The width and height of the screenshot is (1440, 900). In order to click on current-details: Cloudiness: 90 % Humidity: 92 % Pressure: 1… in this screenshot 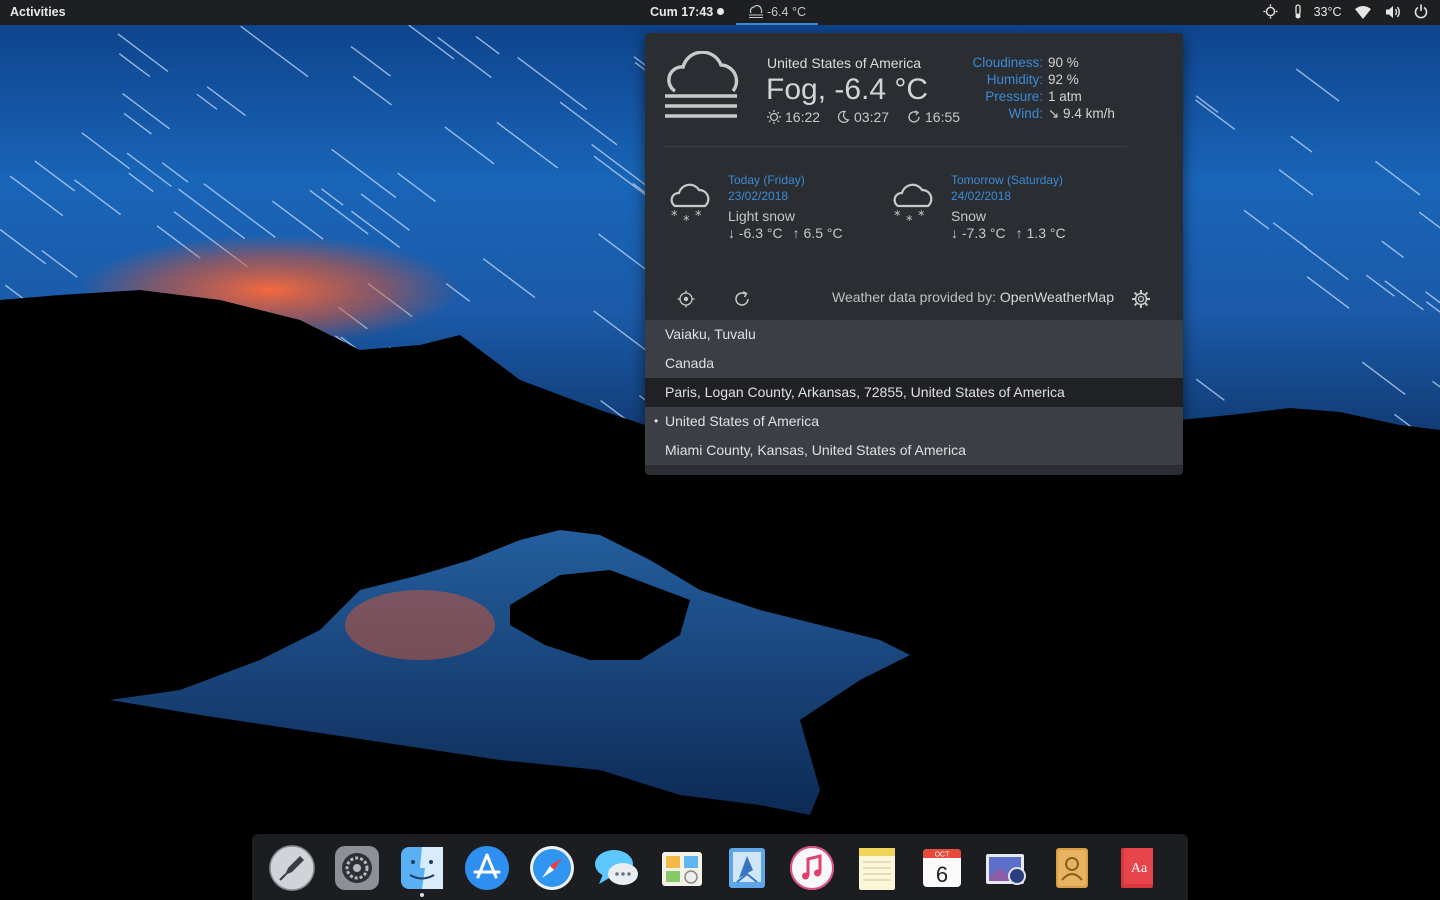, I will do `click(1010, 89)`.